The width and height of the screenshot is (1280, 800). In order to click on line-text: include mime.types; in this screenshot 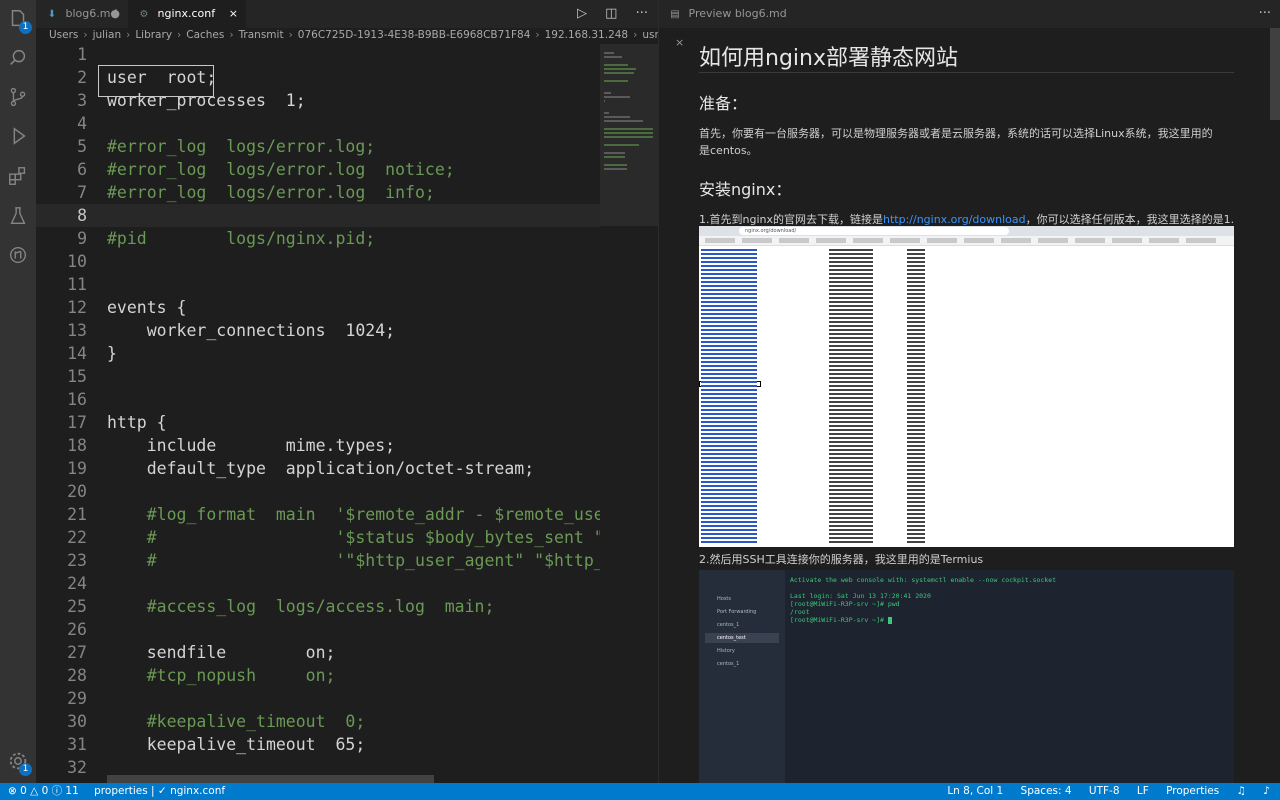, I will do `click(251, 445)`.